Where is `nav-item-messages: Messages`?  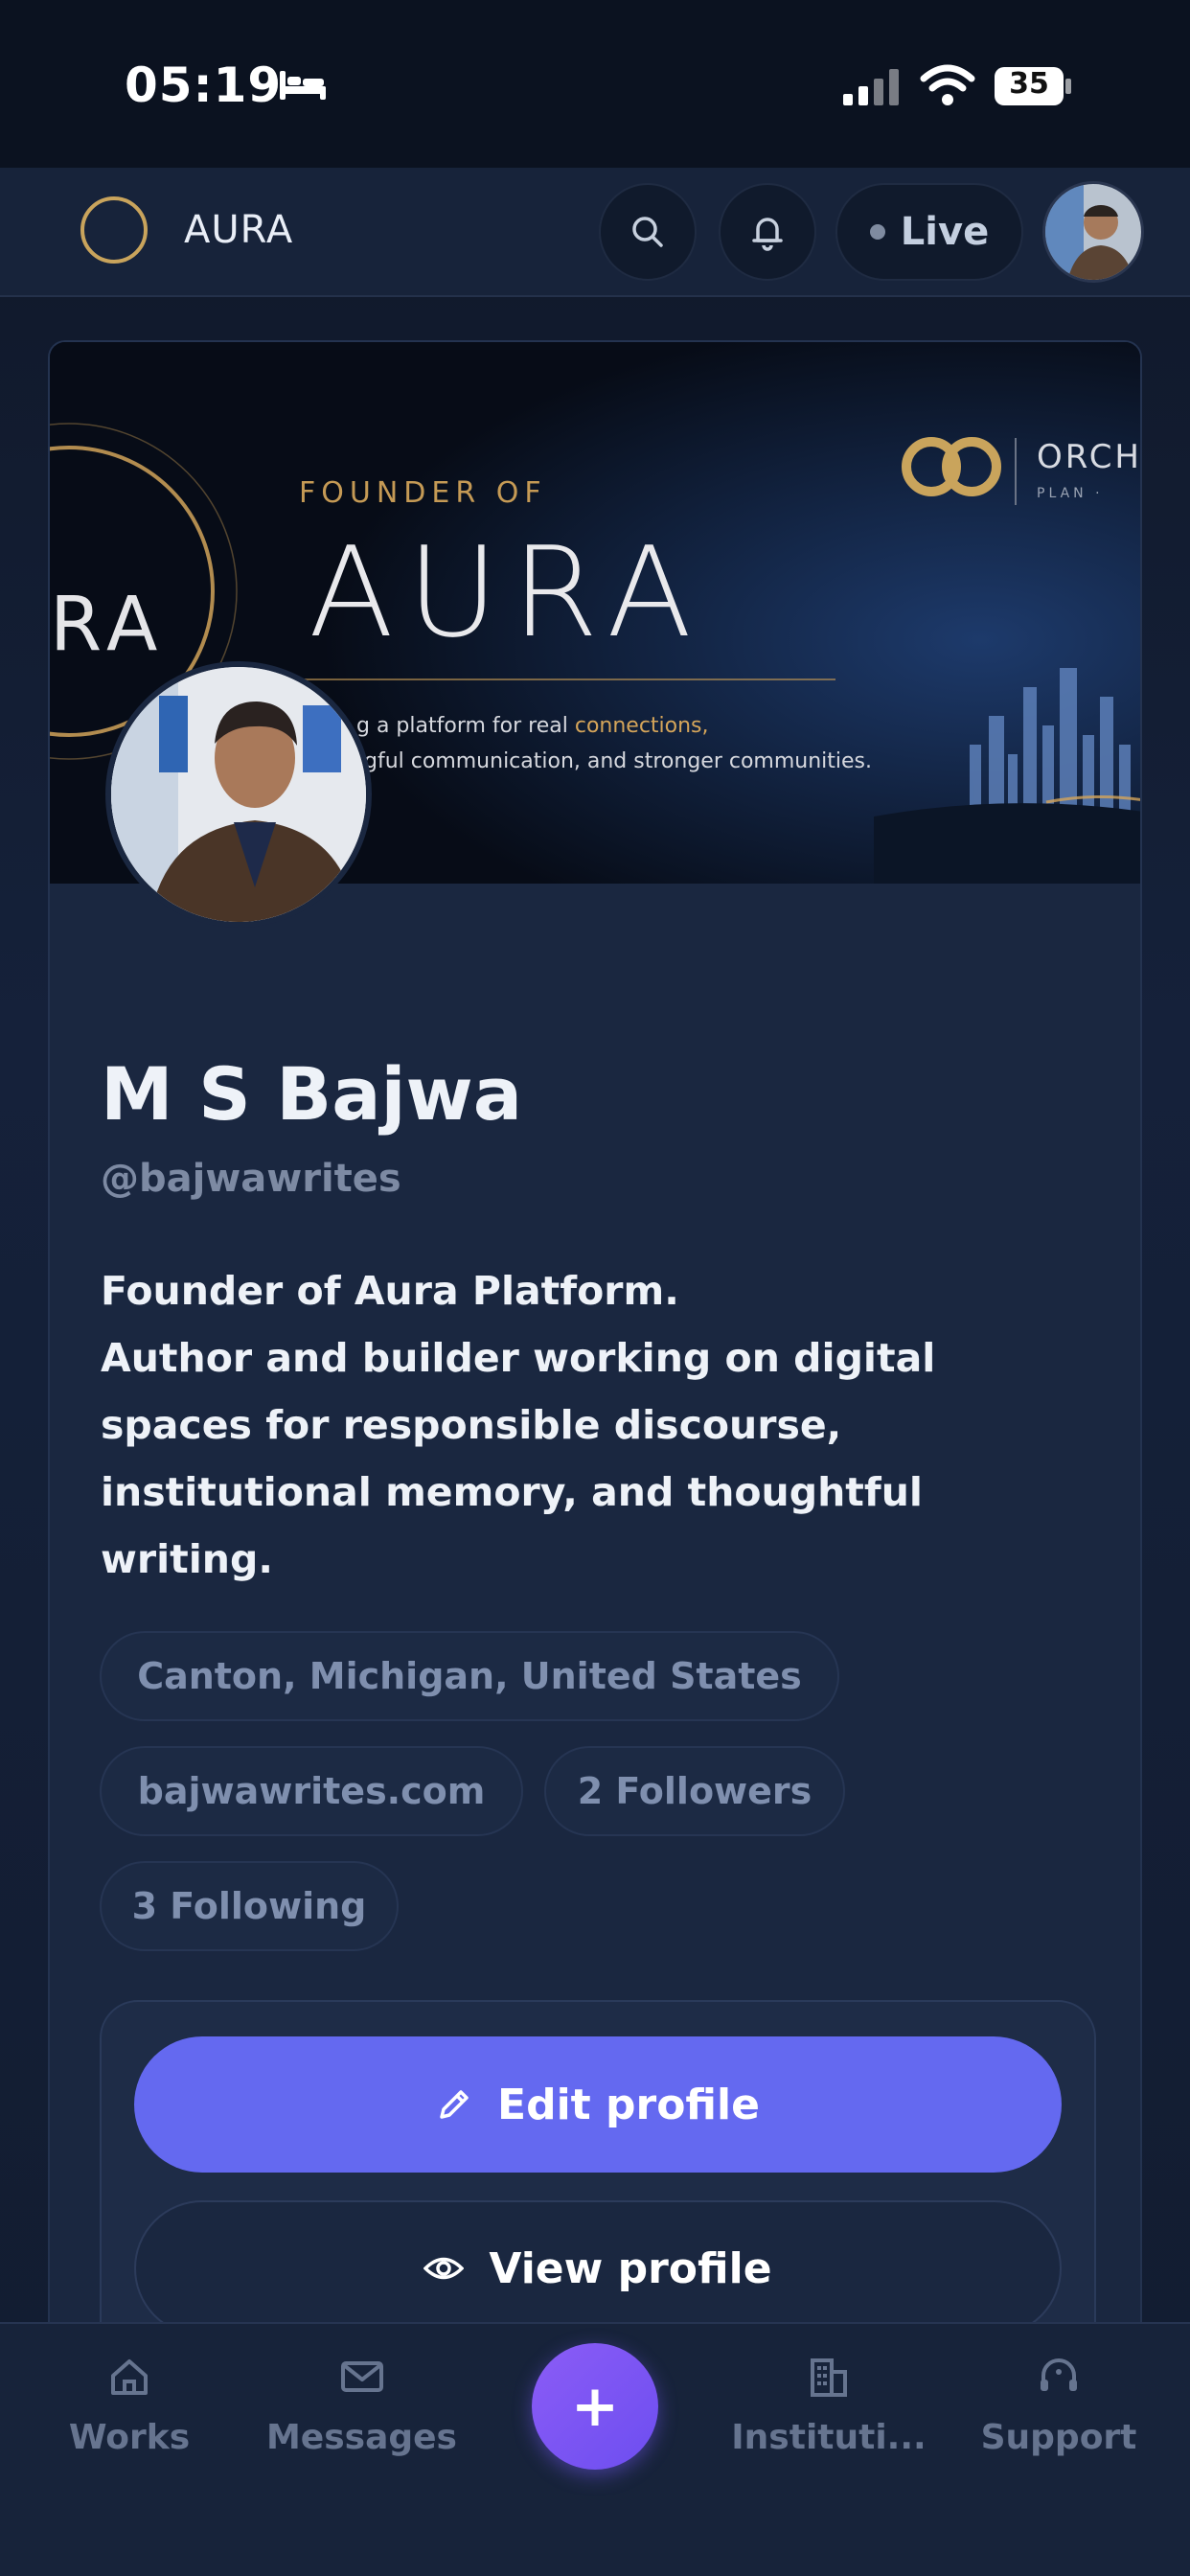 nav-item-messages: Messages is located at coordinates (362, 2405).